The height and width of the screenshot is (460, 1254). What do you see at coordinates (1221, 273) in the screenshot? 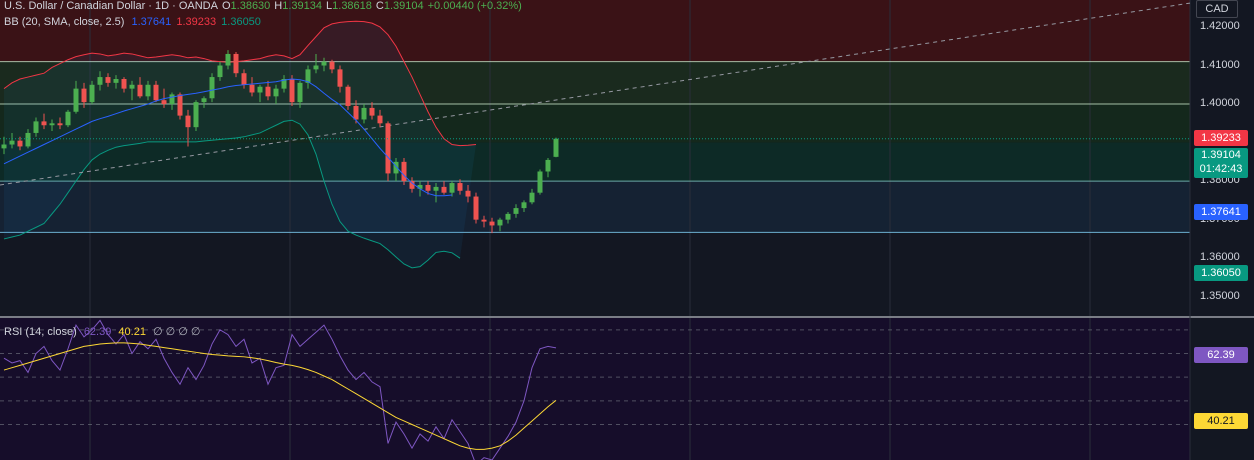
I see `lower-band-price-label: 1.36050` at bounding box center [1221, 273].